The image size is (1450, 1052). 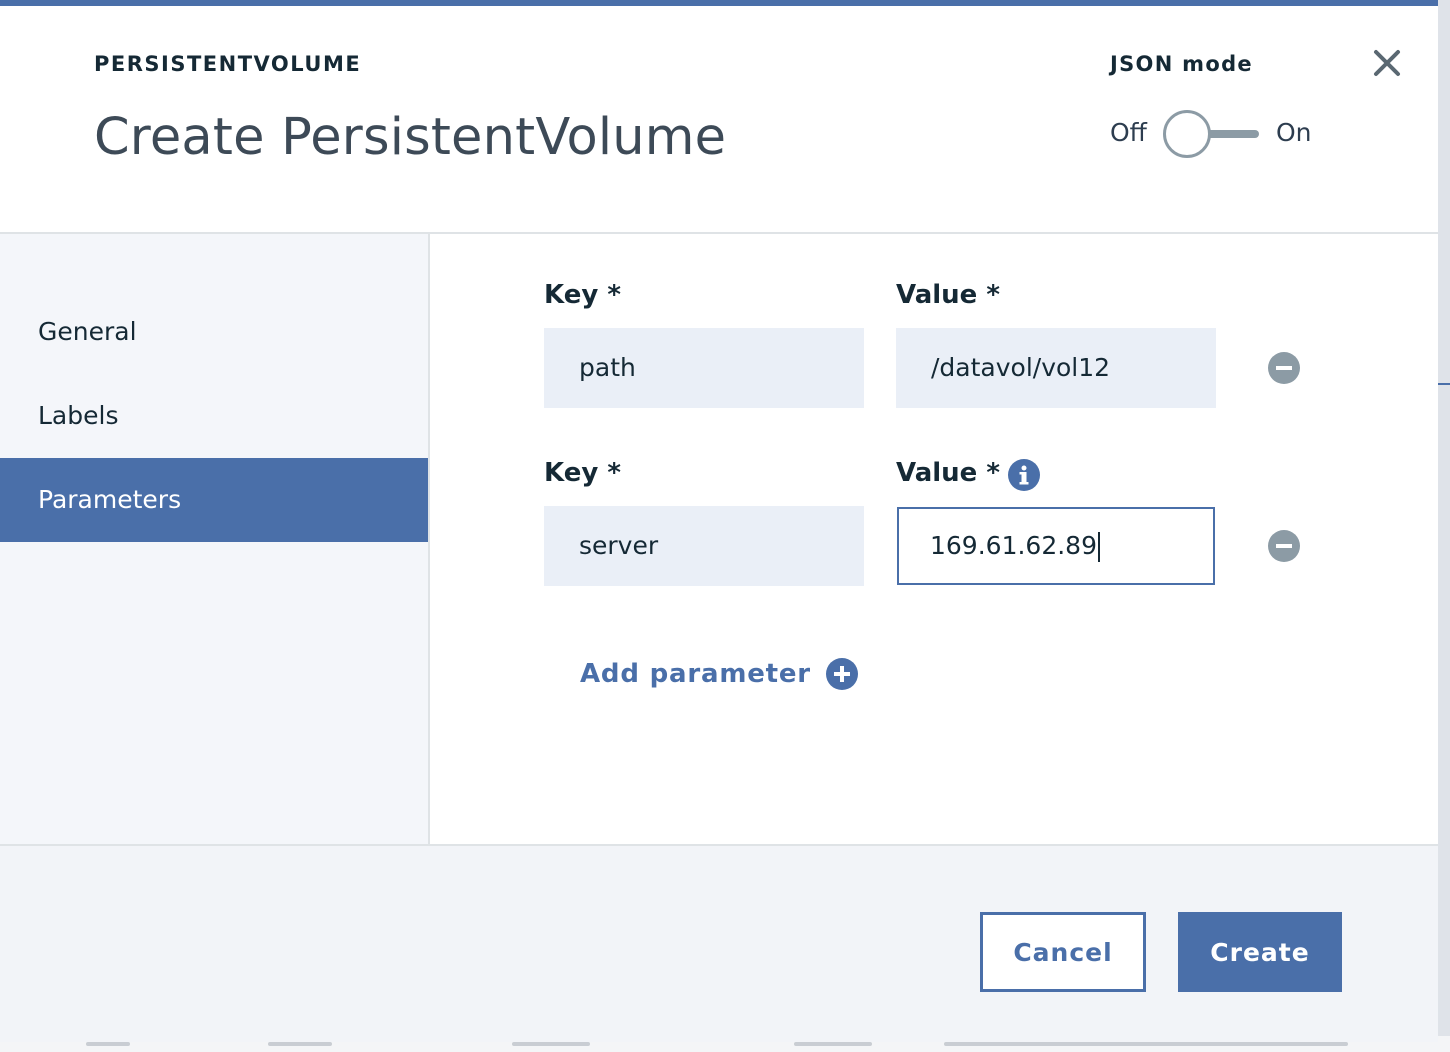 I want to click on add-parameter-button: Add parameter, so click(x=719, y=674).